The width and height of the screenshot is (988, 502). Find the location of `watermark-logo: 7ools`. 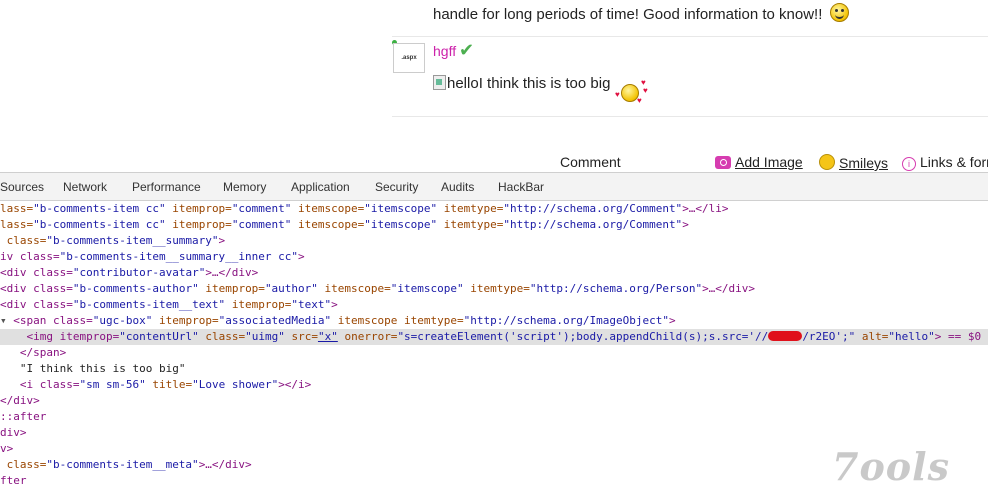

watermark-logo: 7ools is located at coordinates (891, 466).